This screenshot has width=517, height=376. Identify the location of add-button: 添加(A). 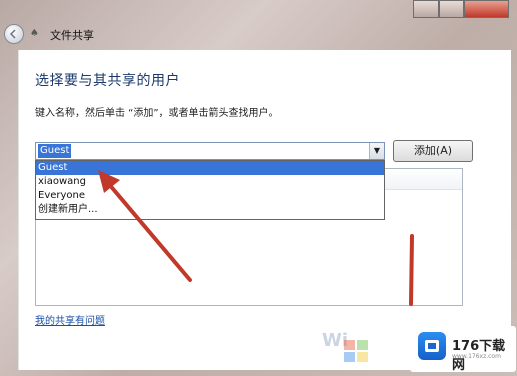
(433, 151).